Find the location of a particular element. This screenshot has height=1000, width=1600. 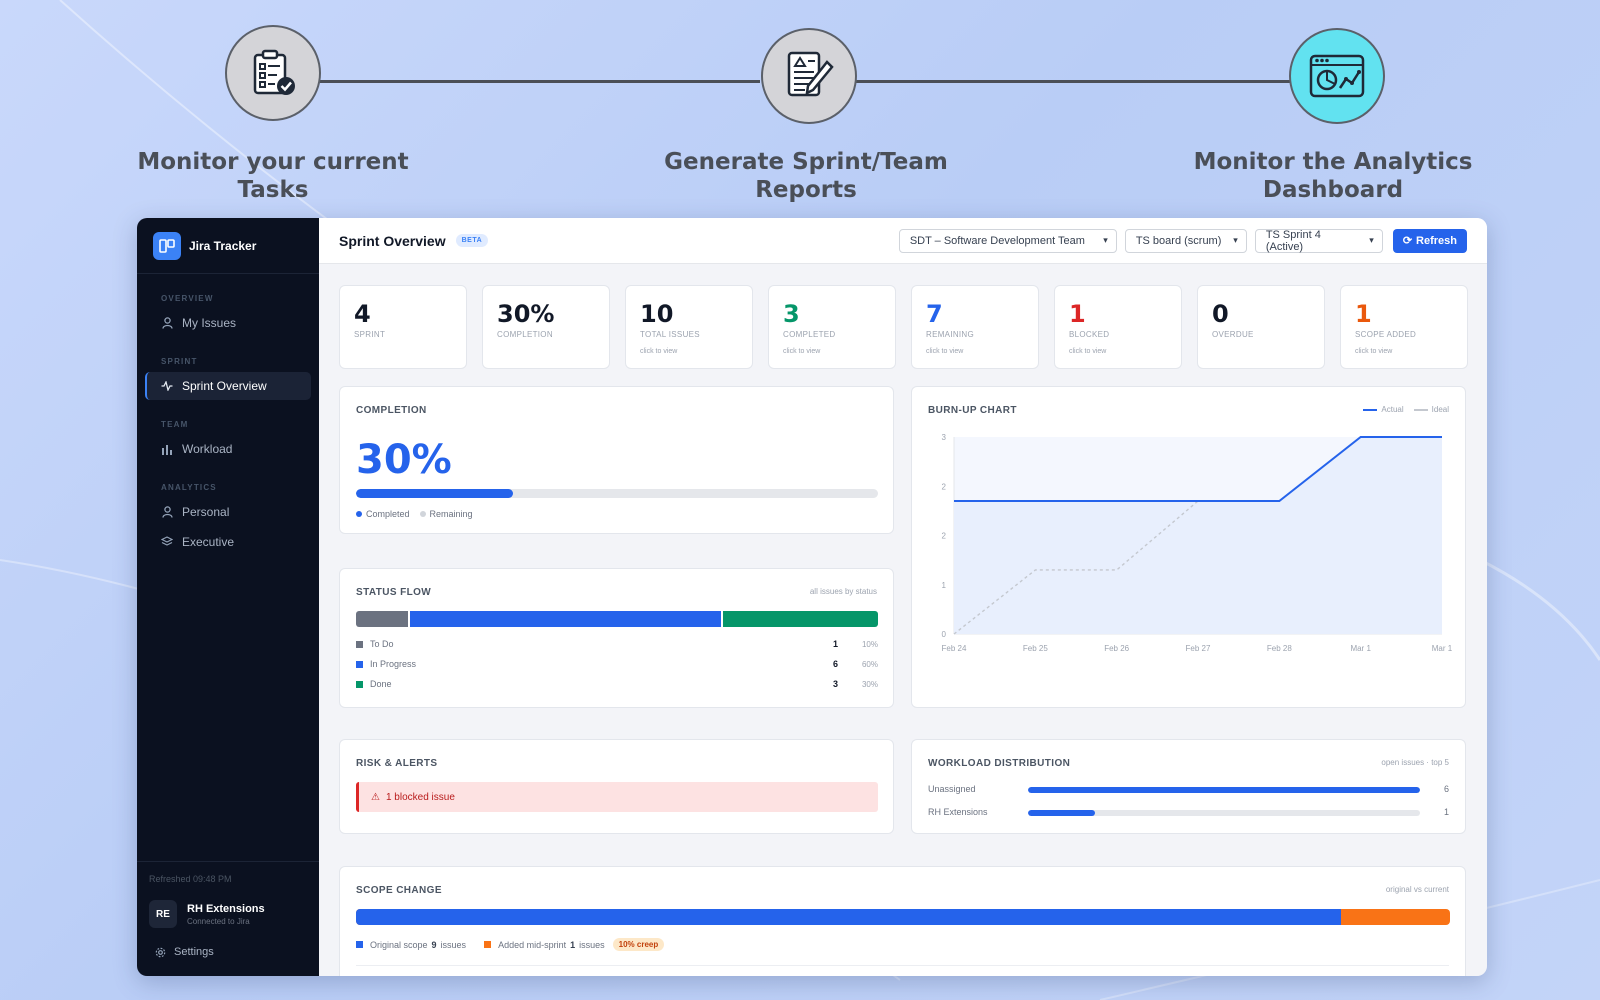

scope-original-fill is located at coordinates (848, 917).